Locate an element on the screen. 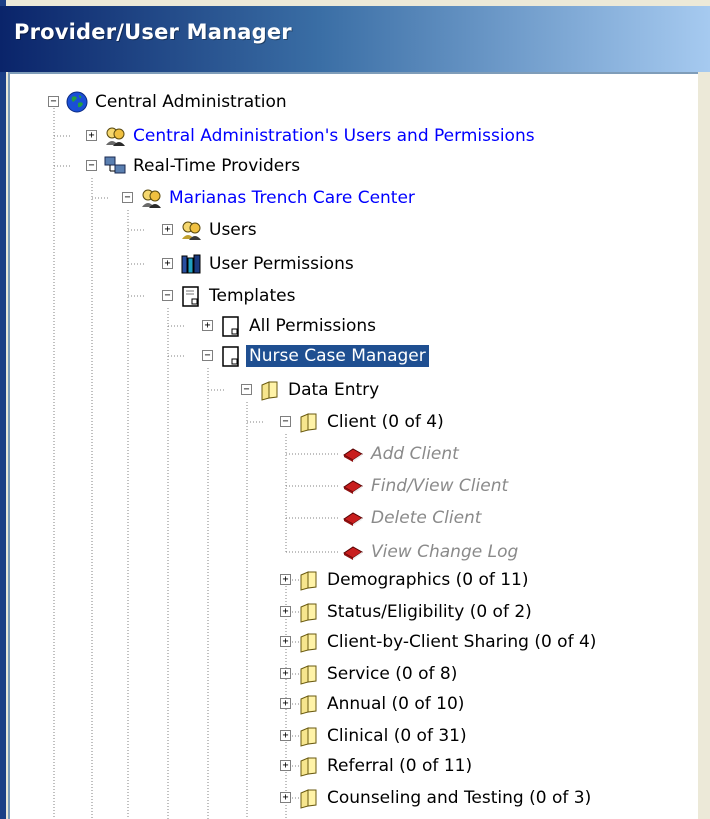 This screenshot has width=710, height=819. tree-node-all-permissions: All Permissions is located at coordinates (299, 326).